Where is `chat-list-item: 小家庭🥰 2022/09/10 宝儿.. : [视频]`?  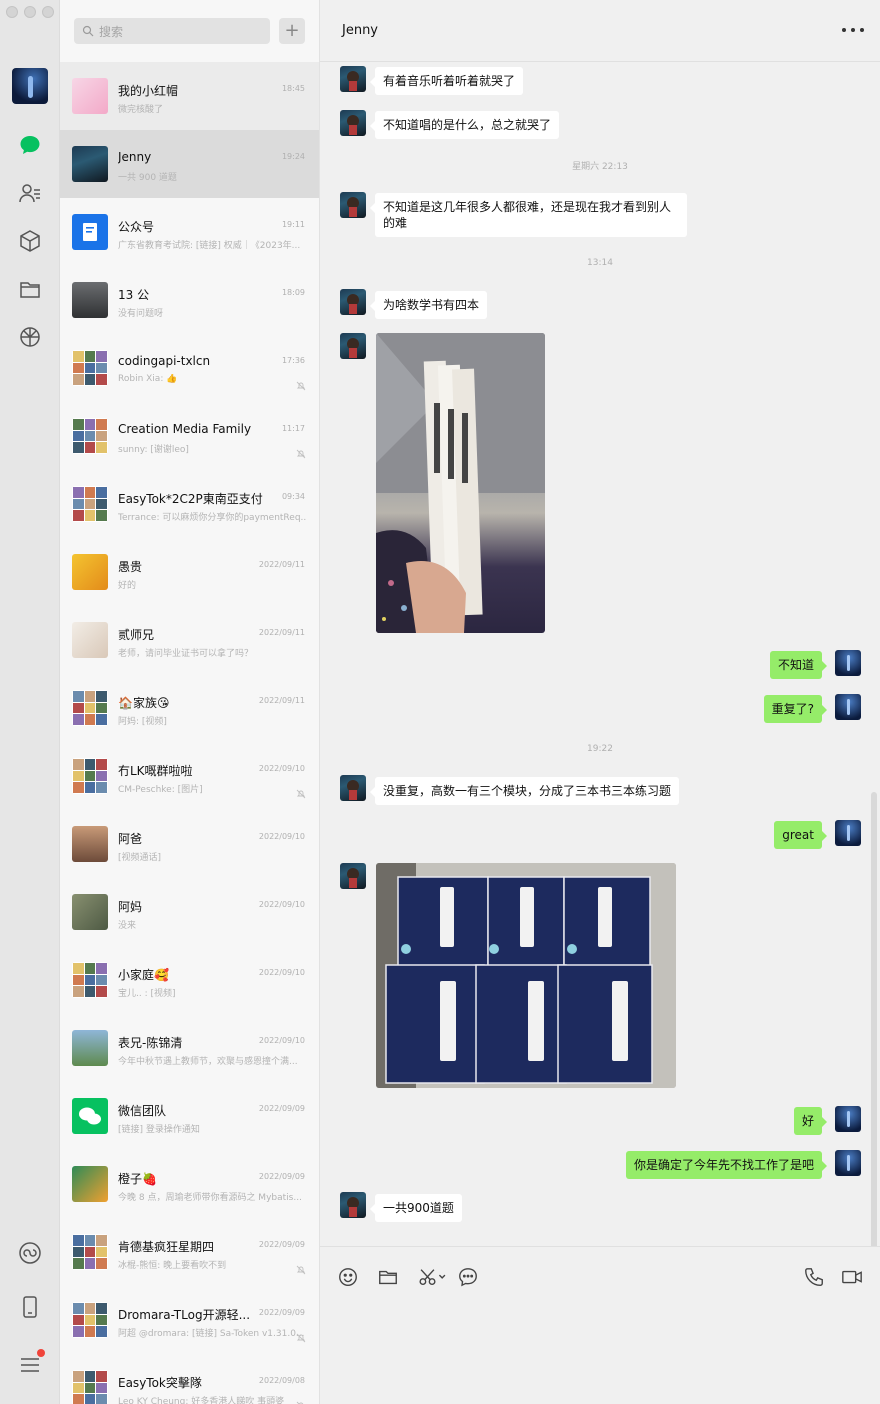
chat-list-item: 小家庭🥰 2022/09/10 宝儿.. : [视频] is located at coordinates (189, 980).